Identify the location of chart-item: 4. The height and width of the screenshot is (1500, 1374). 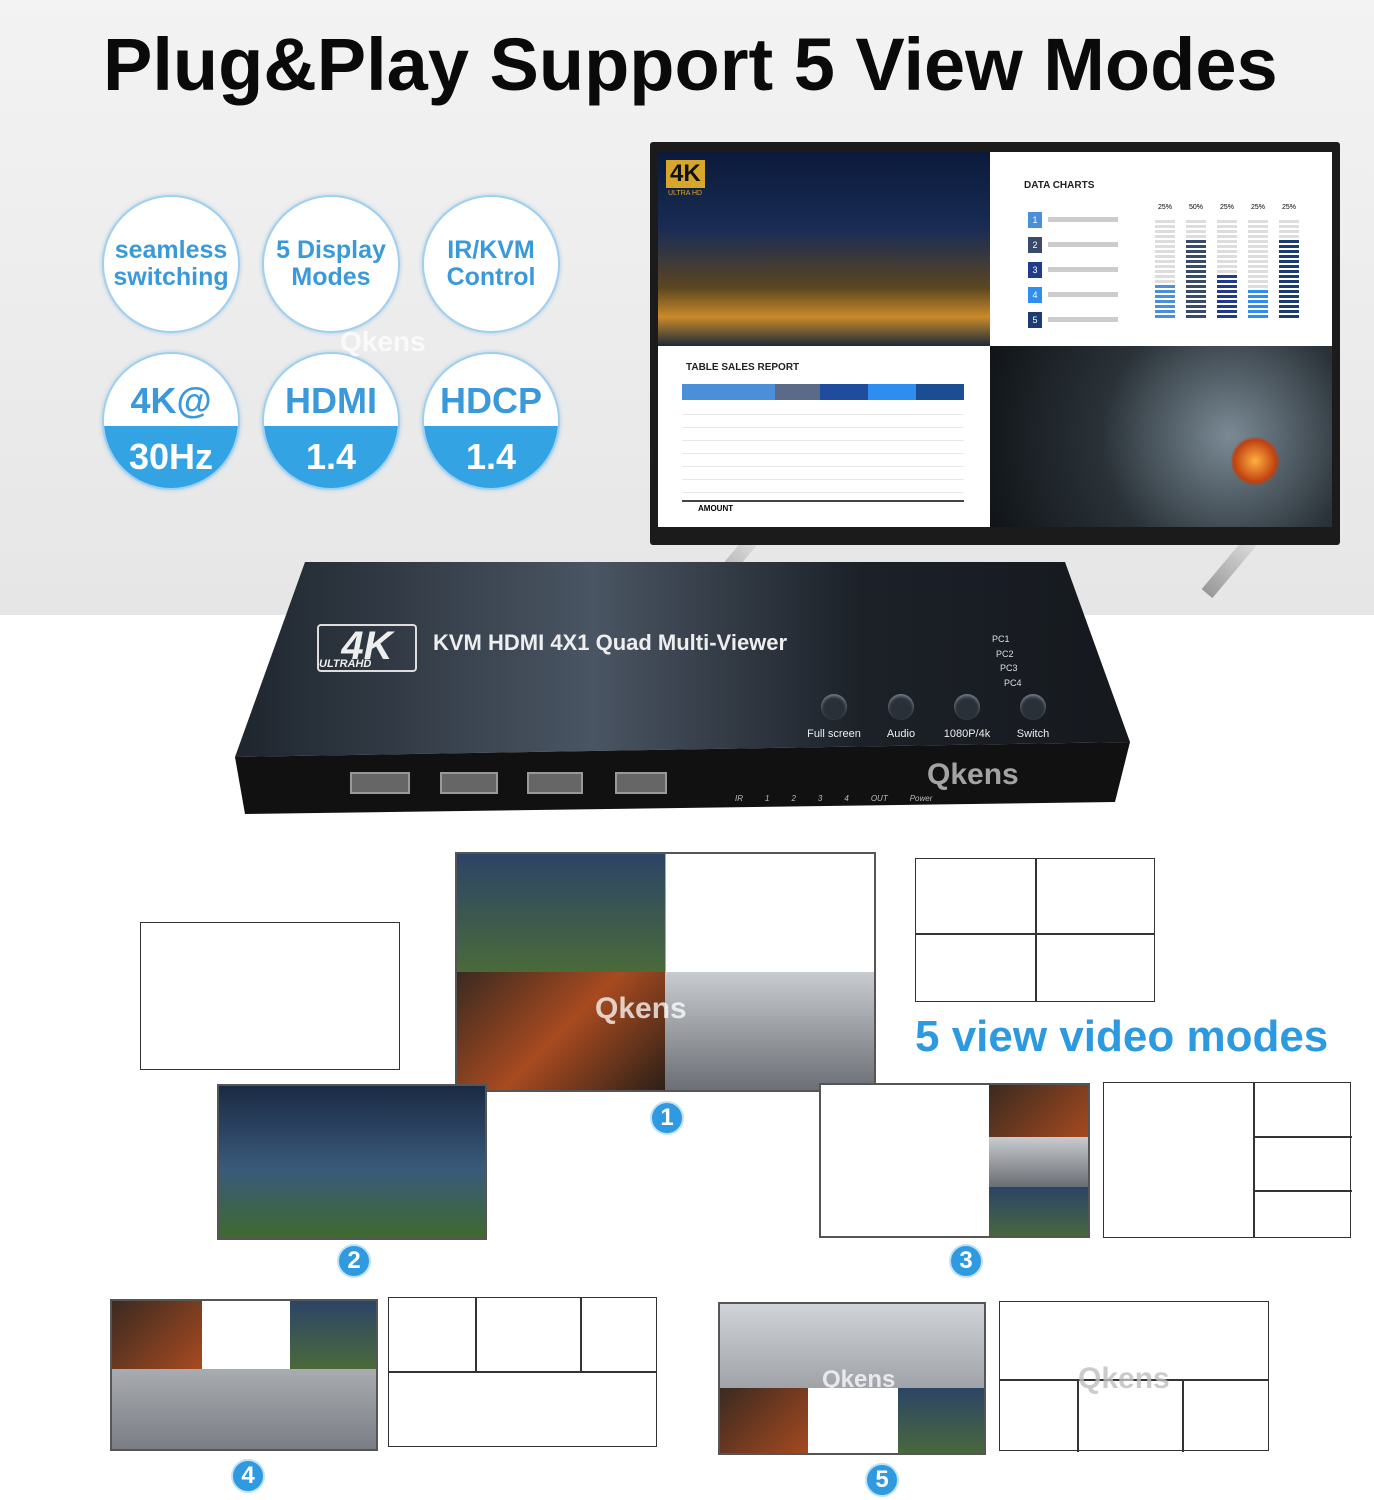
(1078, 294).